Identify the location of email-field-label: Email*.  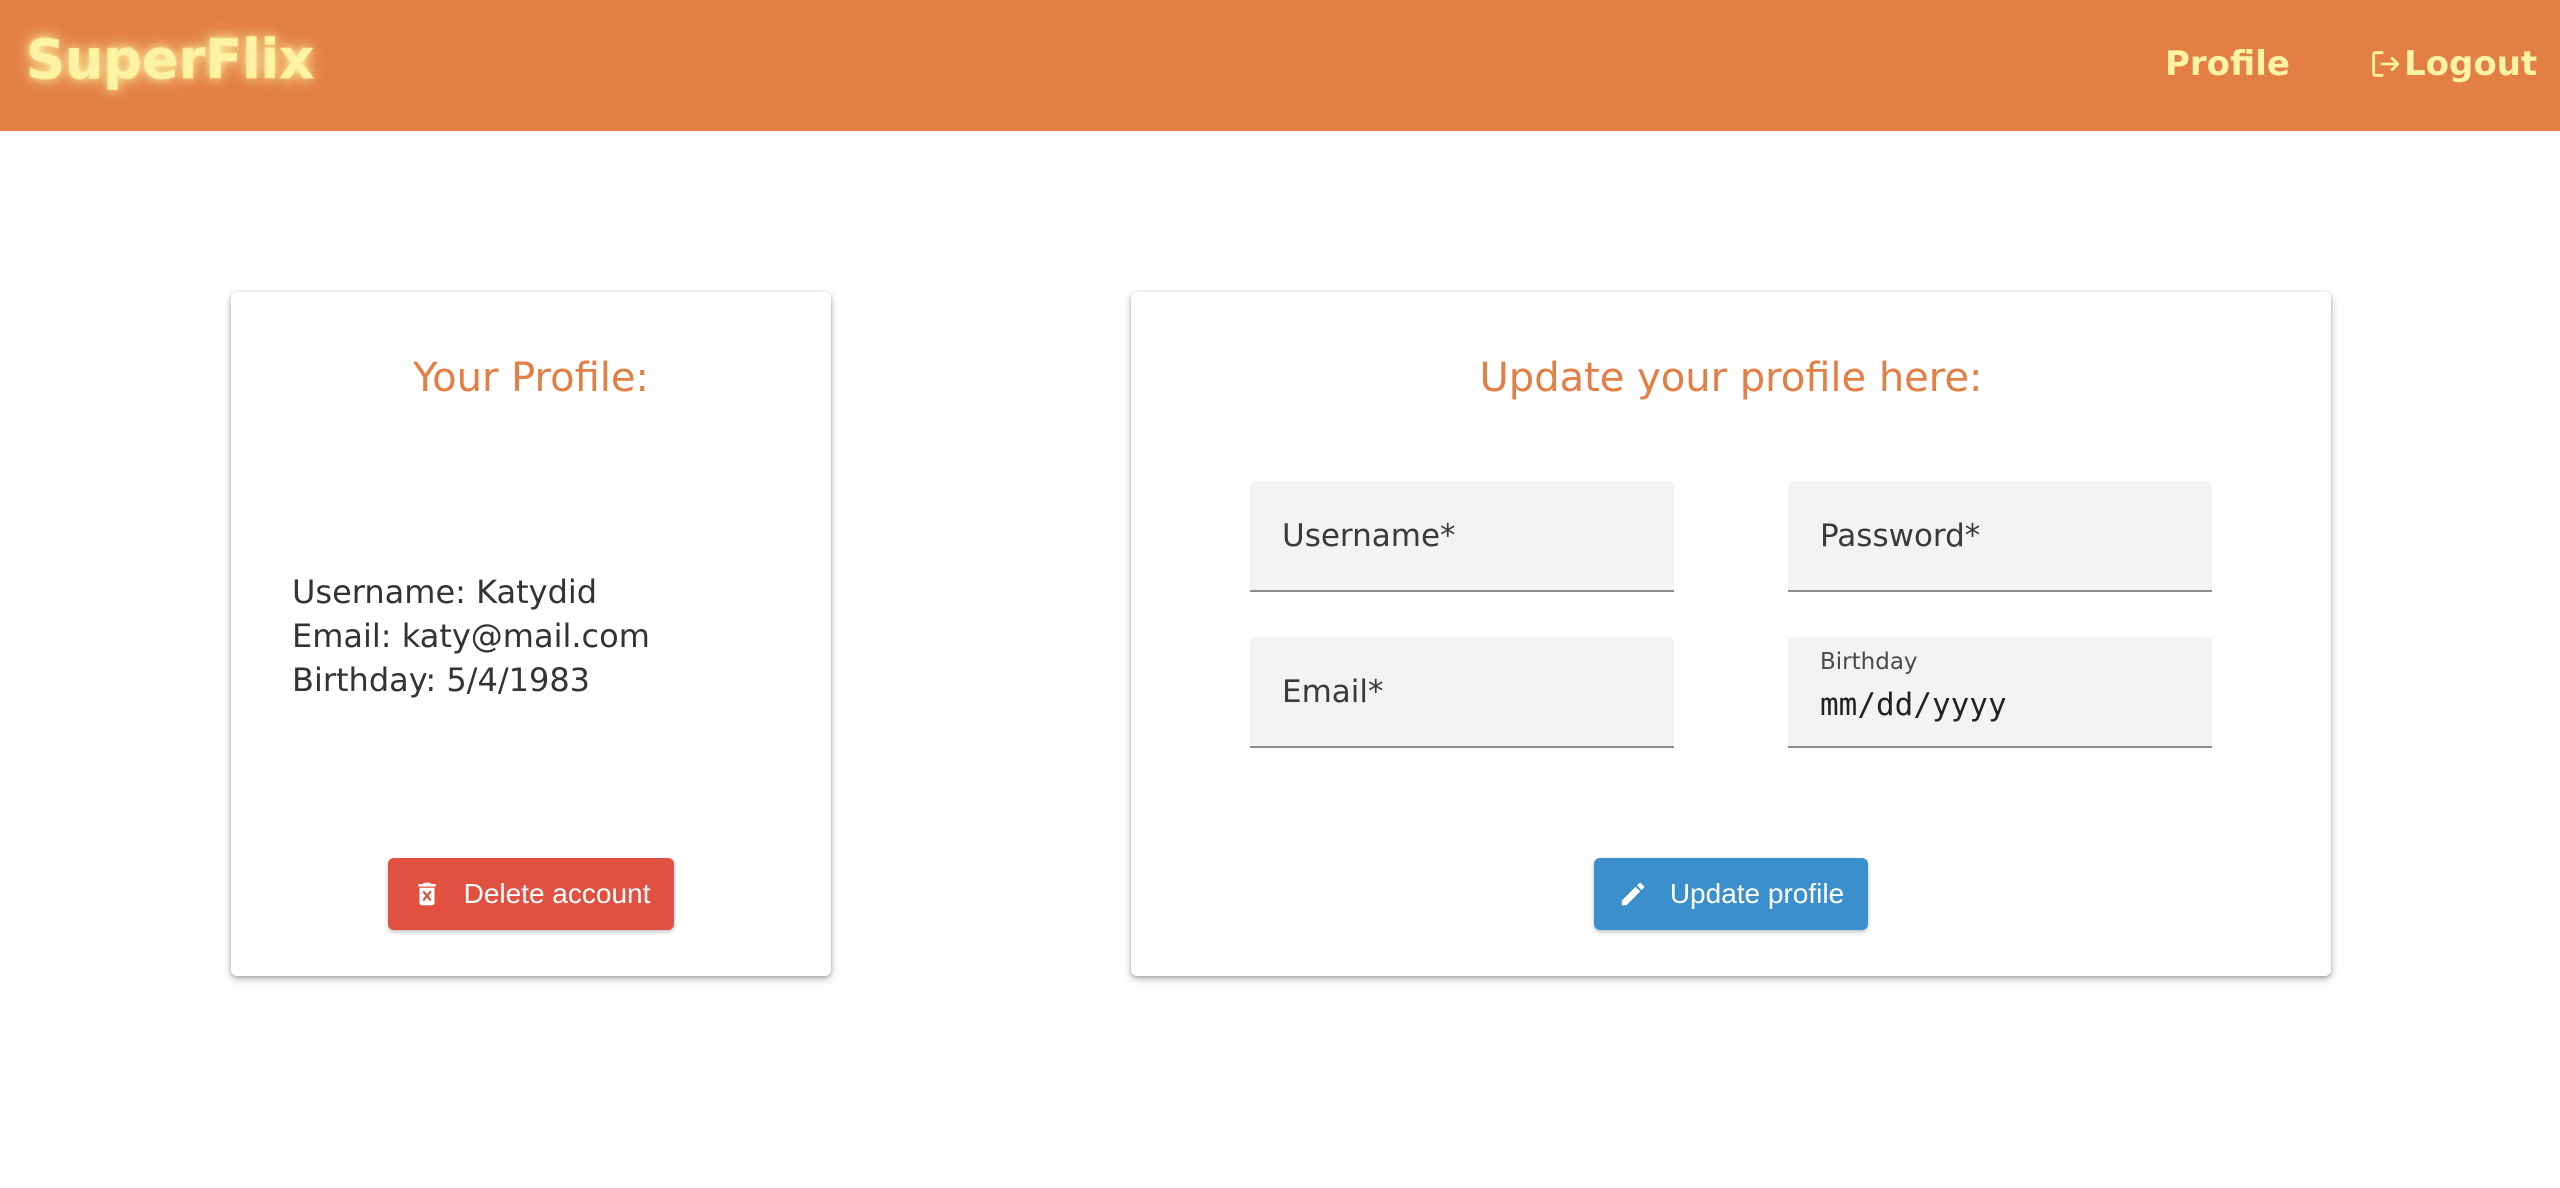
(1333, 692).